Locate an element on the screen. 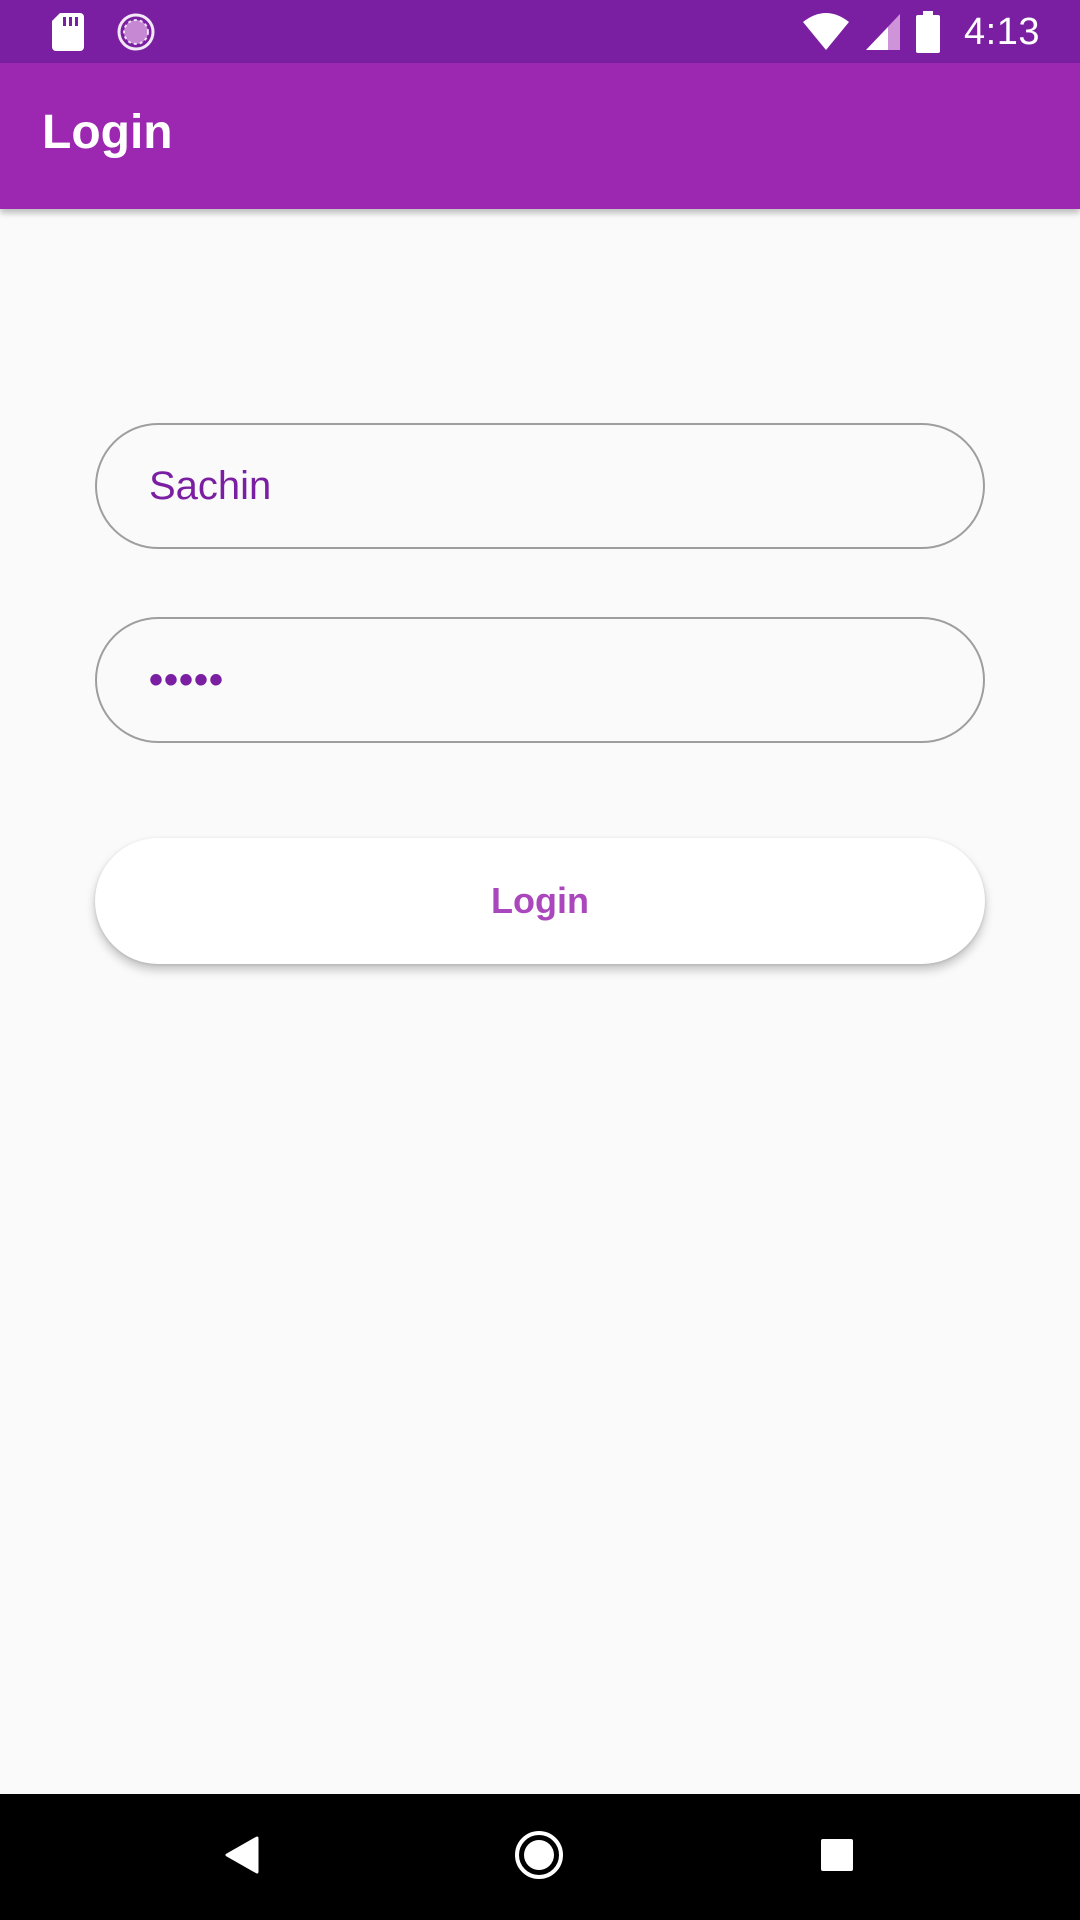 The image size is (1080, 1920). app-bar: Login is located at coordinates (540, 136).